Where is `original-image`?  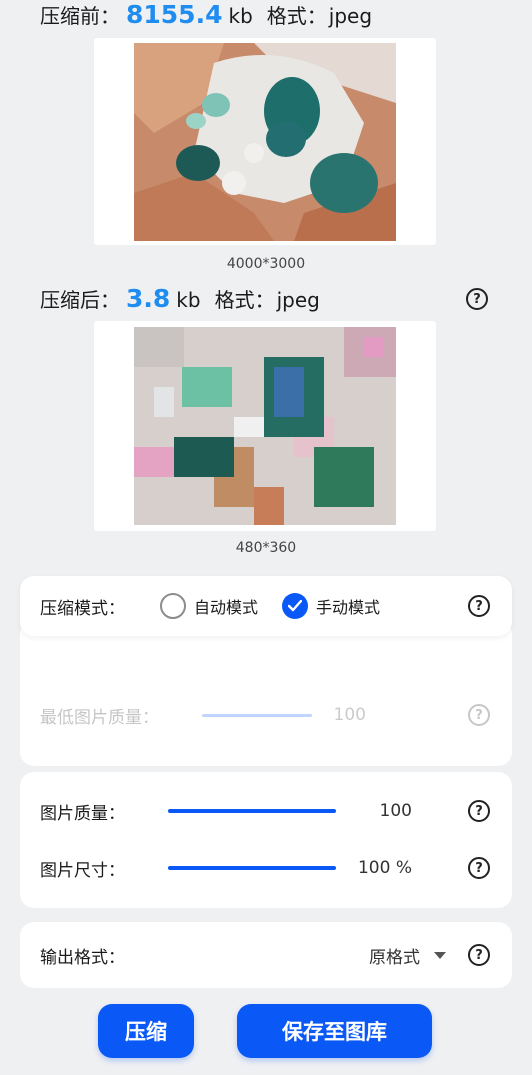
original-image is located at coordinates (265, 141).